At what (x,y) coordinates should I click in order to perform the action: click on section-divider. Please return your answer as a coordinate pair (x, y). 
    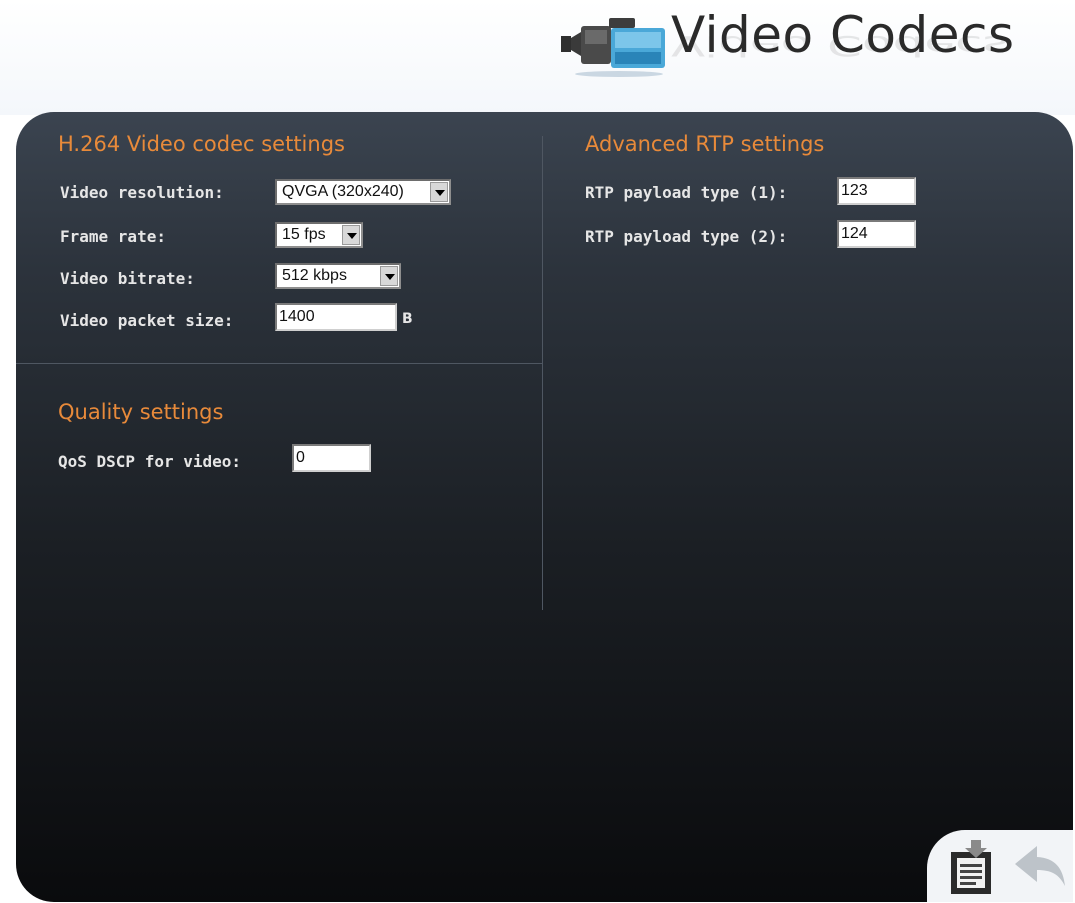
    Looking at the image, I should click on (279, 363).